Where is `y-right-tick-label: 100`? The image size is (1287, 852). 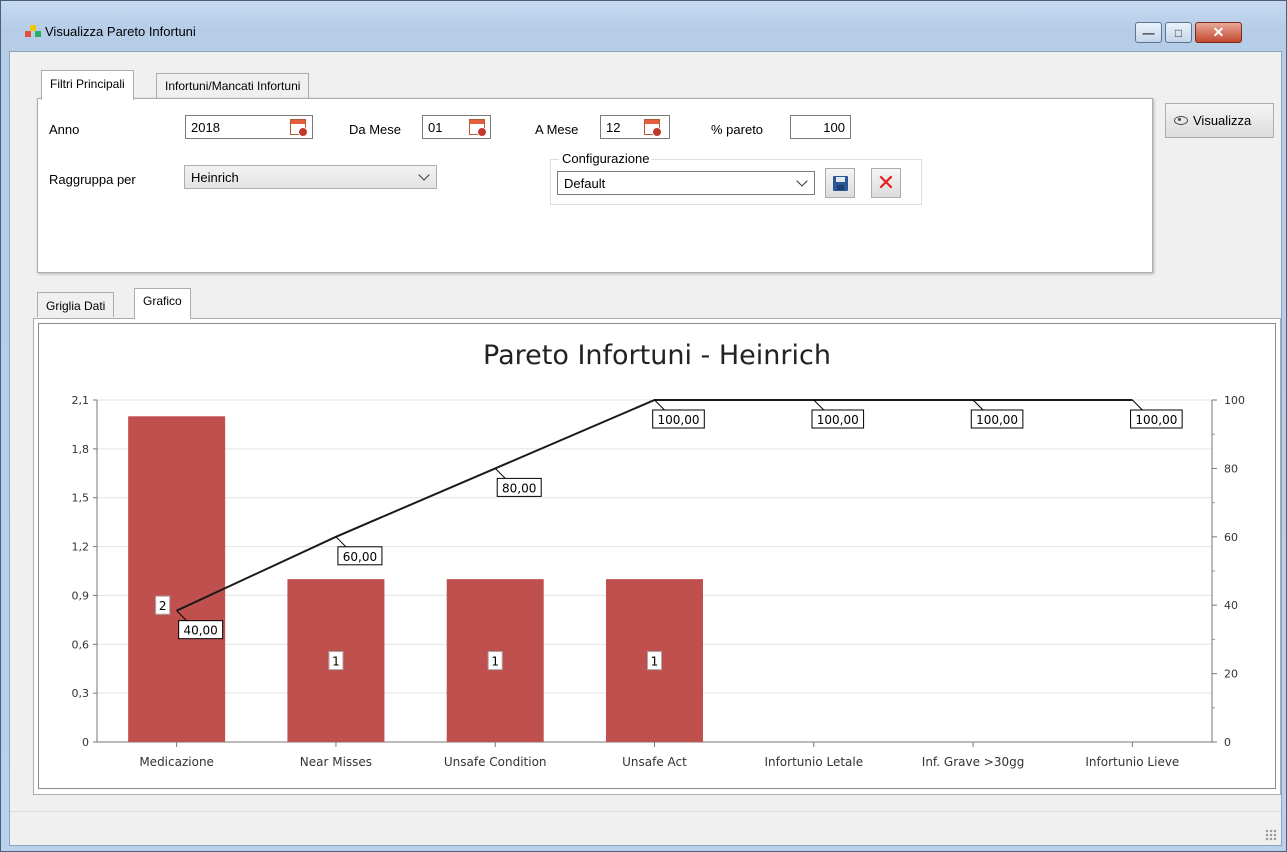 y-right-tick-label: 100 is located at coordinates (1234, 400).